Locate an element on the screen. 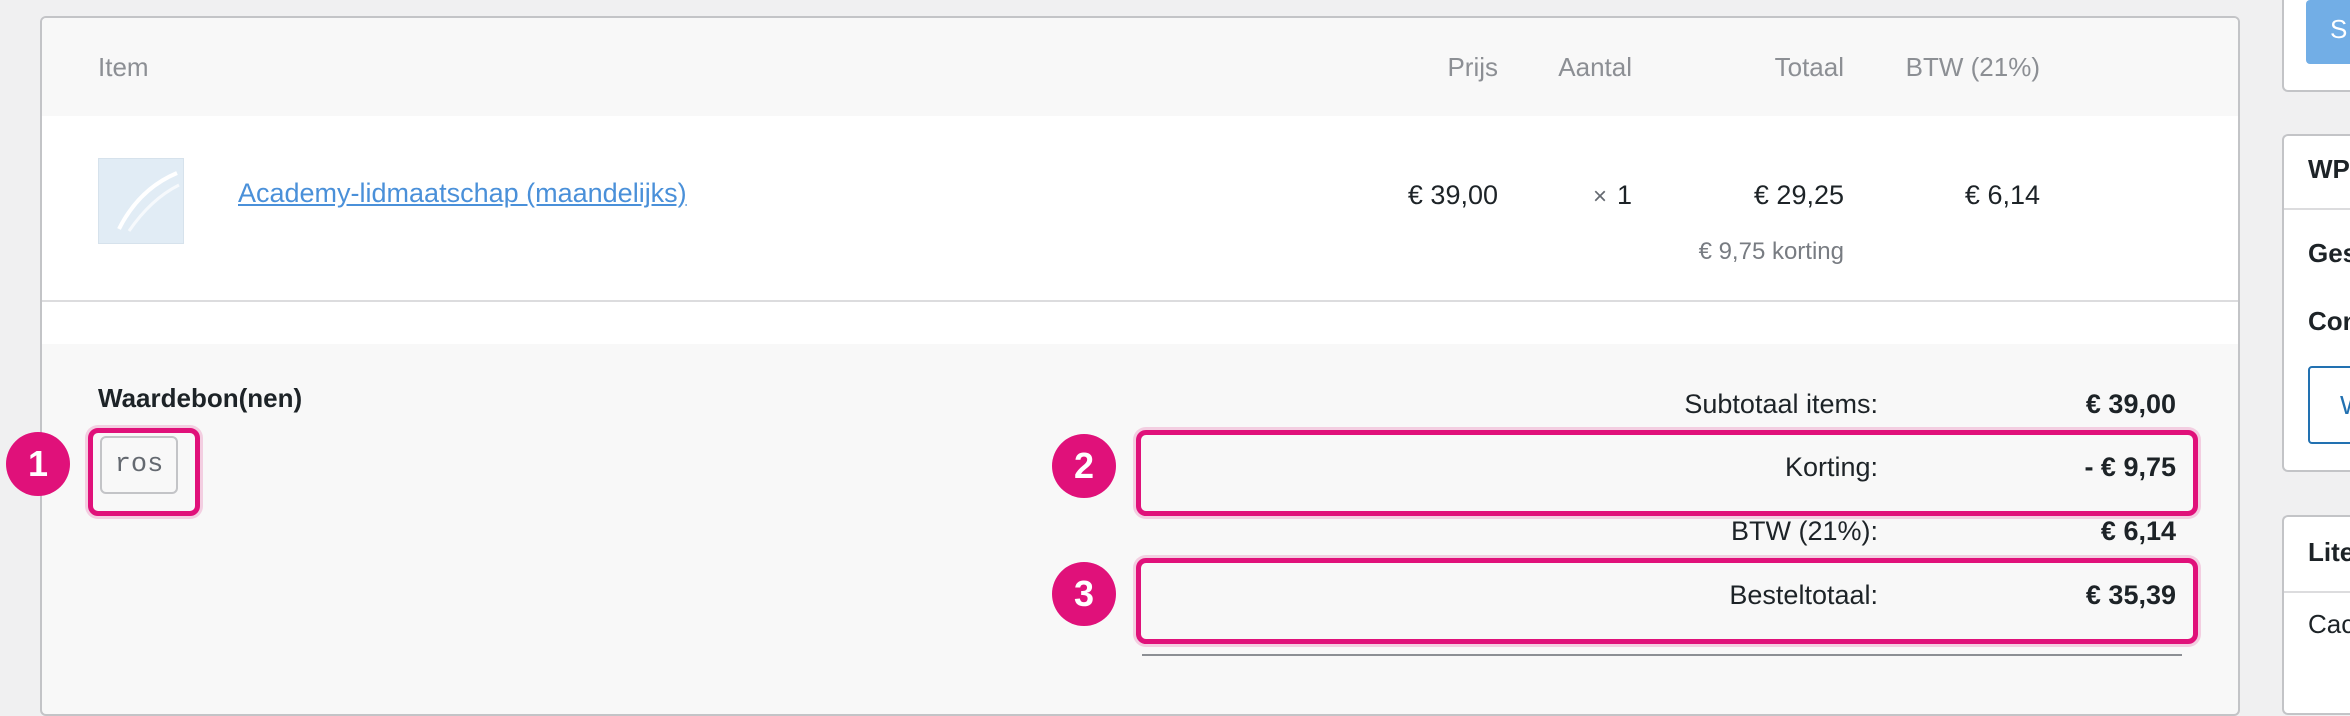 The height and width of the screenshot is (716, 2350). sidebar-card-wp-button: W is located at coordinates (2329, 405).